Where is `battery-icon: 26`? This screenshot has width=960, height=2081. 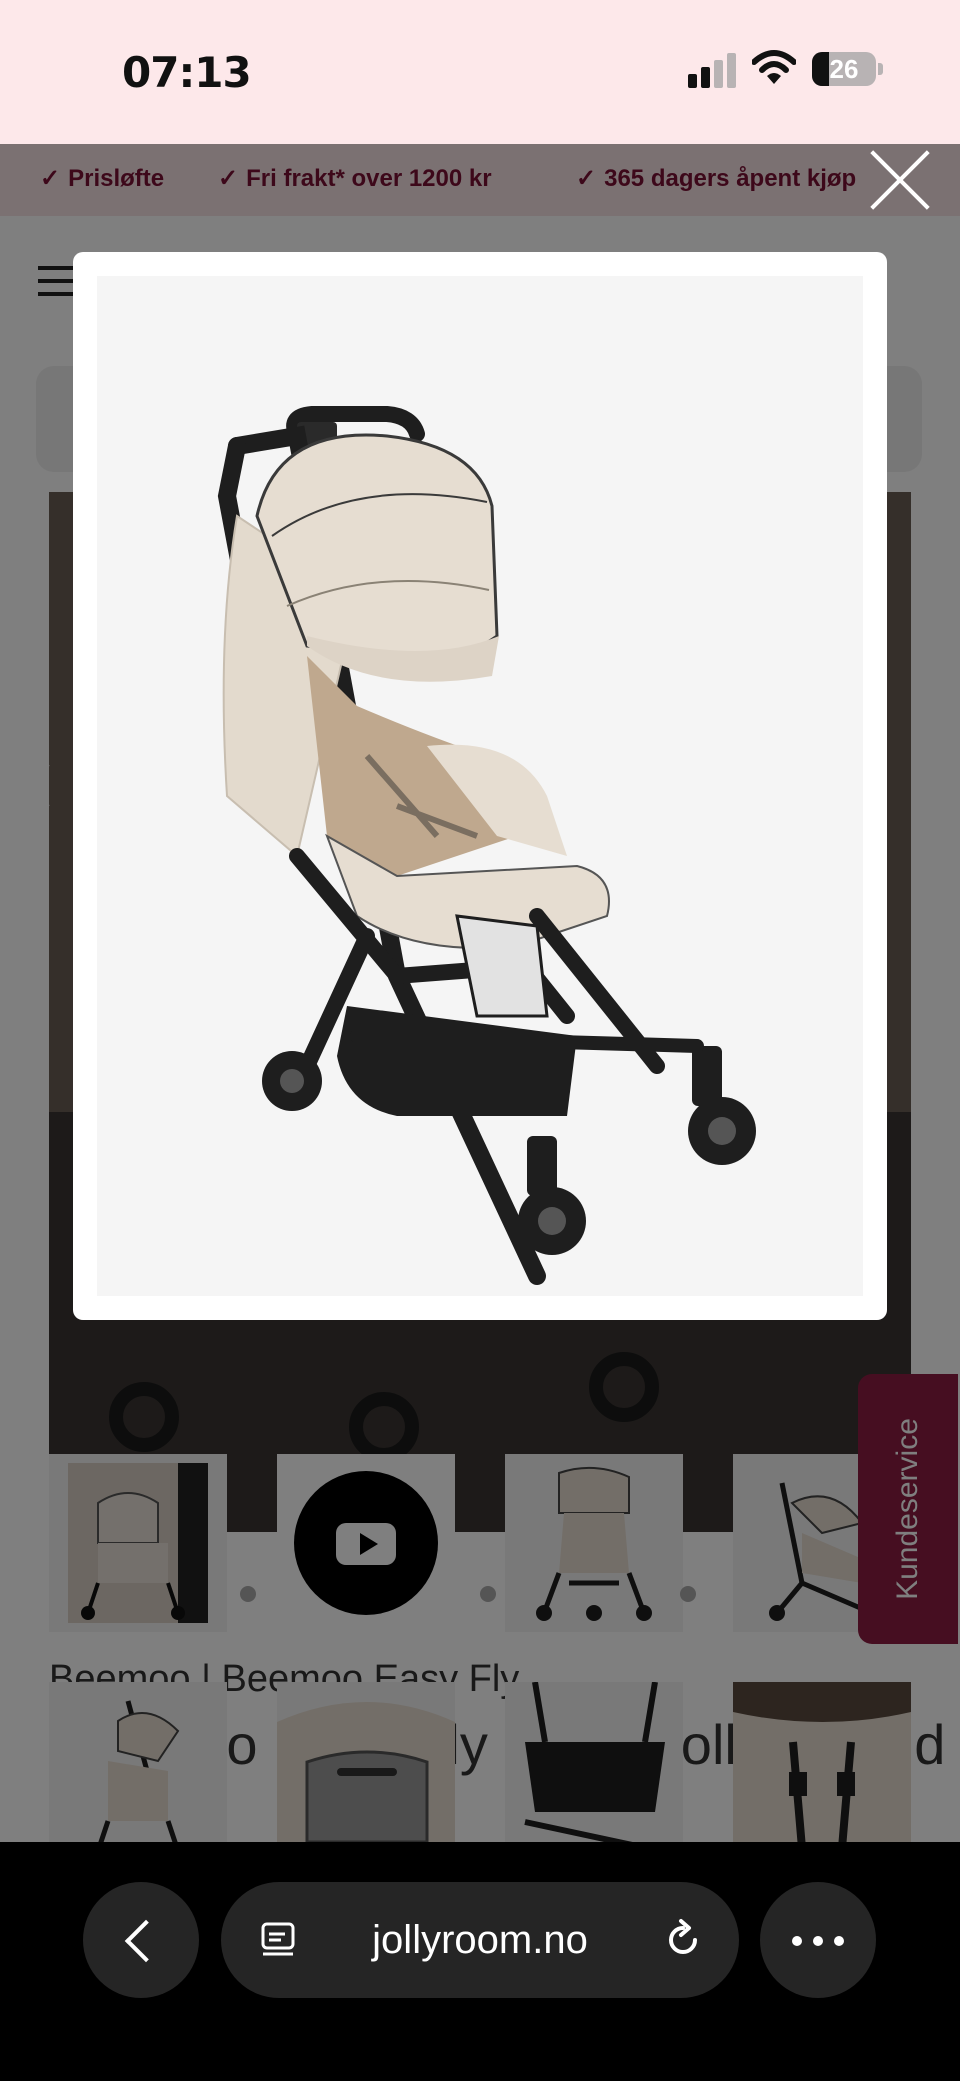 battery-icon: 26 is located at coordinates (844, 69).